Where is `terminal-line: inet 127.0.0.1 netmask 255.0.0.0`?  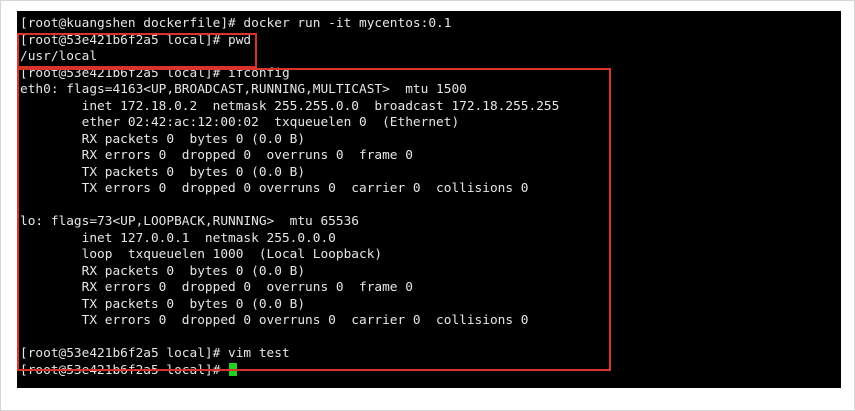 terminal-line: inet 127.0.0.1 netmask 255.0.0.0 is located at coordinates (178, 238).